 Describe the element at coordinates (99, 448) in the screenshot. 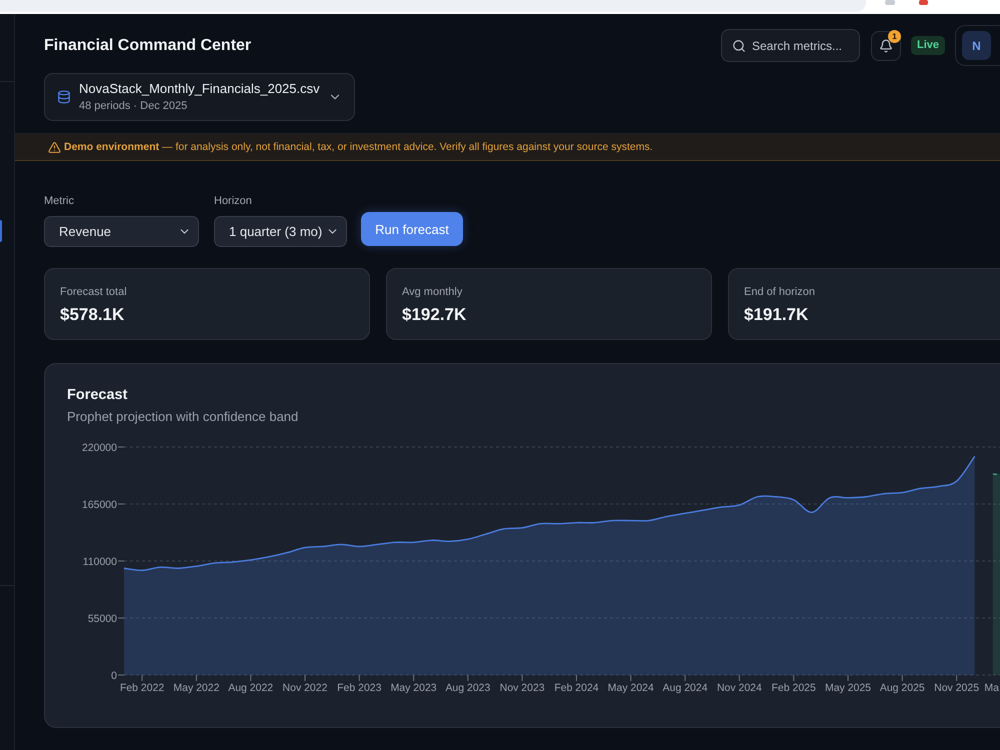

I see `y-axis-label: 220000` at that location.